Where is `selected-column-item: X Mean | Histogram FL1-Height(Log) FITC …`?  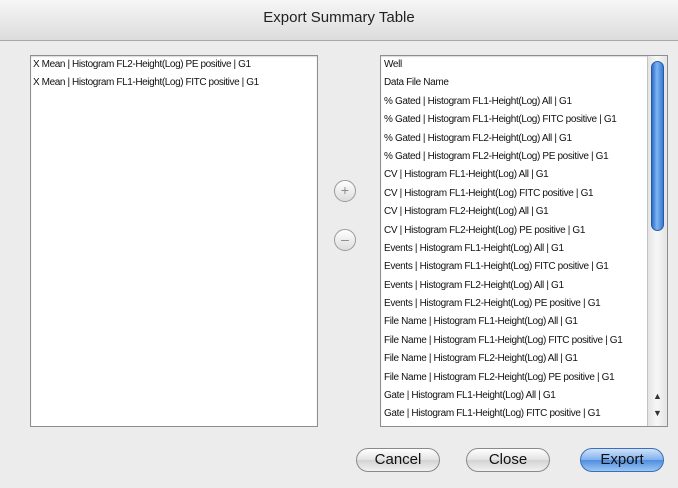 selected-column-item: X Mean | Histogram FL1-Height(Log) FITC … is located at coordinates (164, 83).